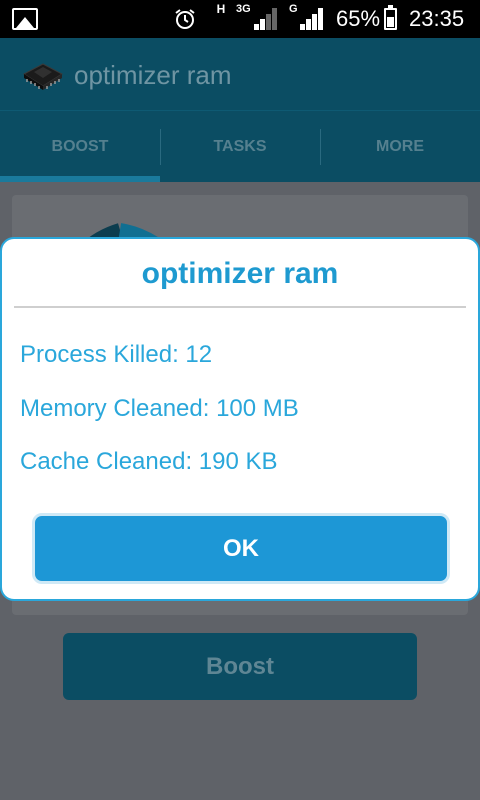  I want to click on network-type-3g: 3G, so click(243, 9).